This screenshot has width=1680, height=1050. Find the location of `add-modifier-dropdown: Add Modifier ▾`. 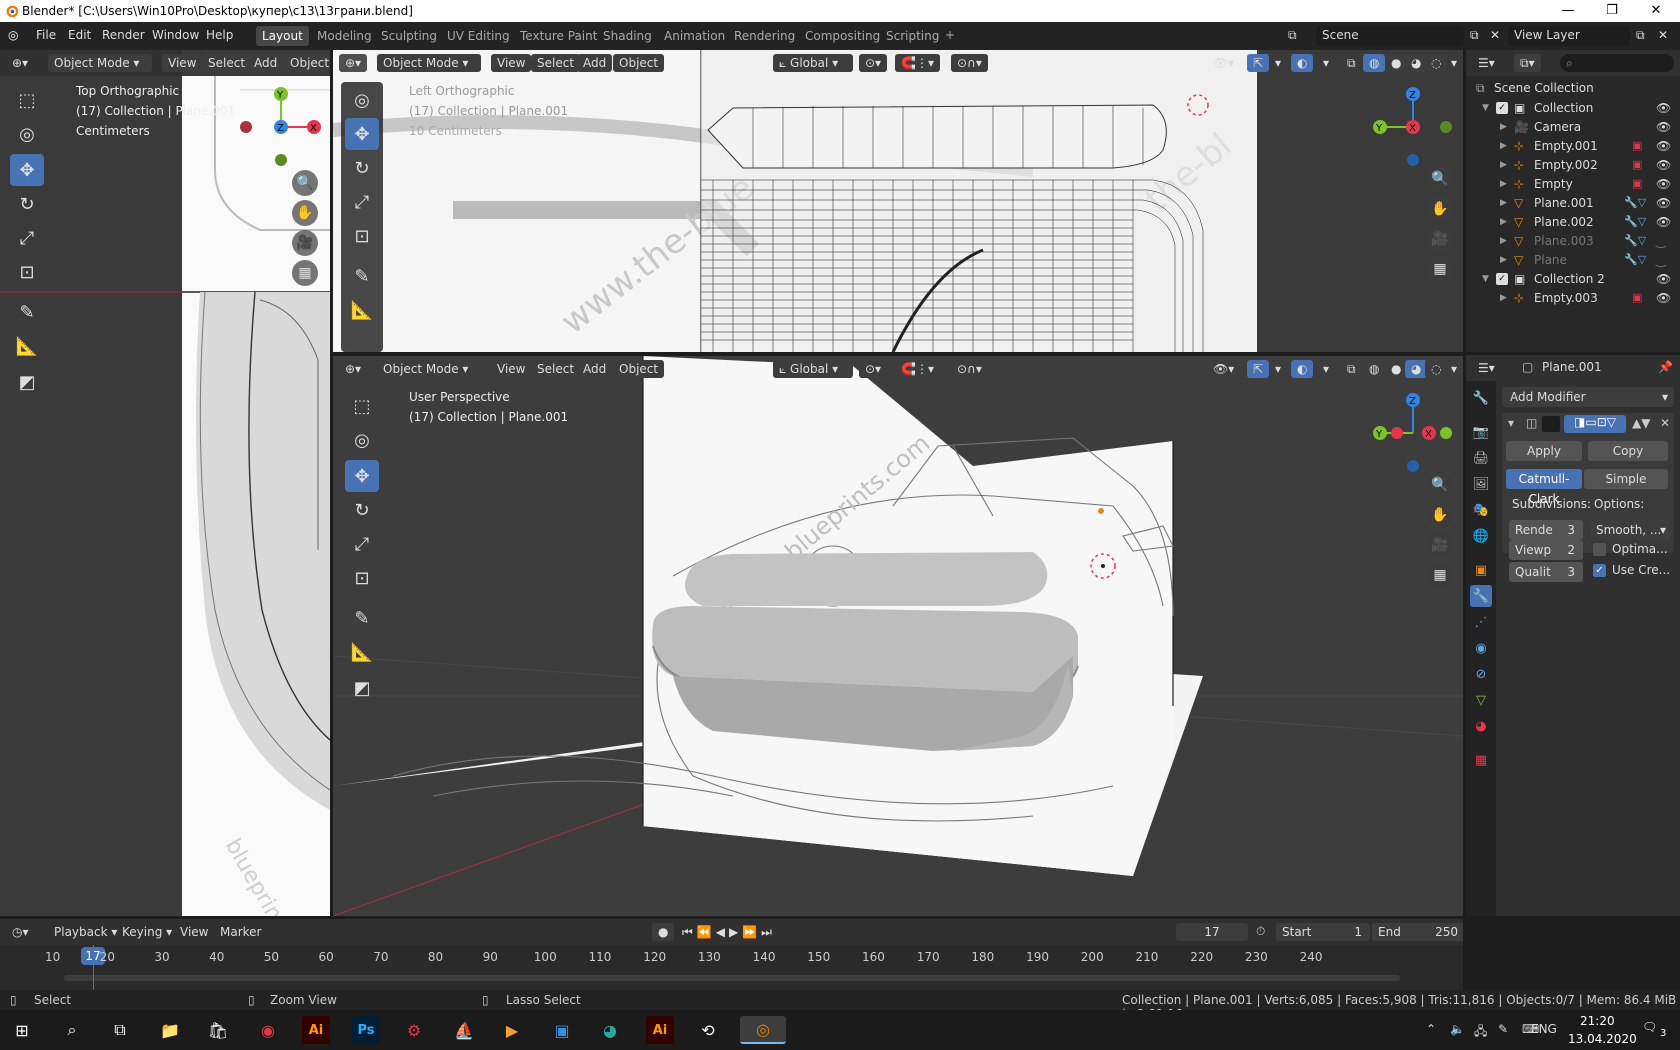

add-modifier-dropdown: Add Modifier ▾ is located at coordinates (1588, 397).